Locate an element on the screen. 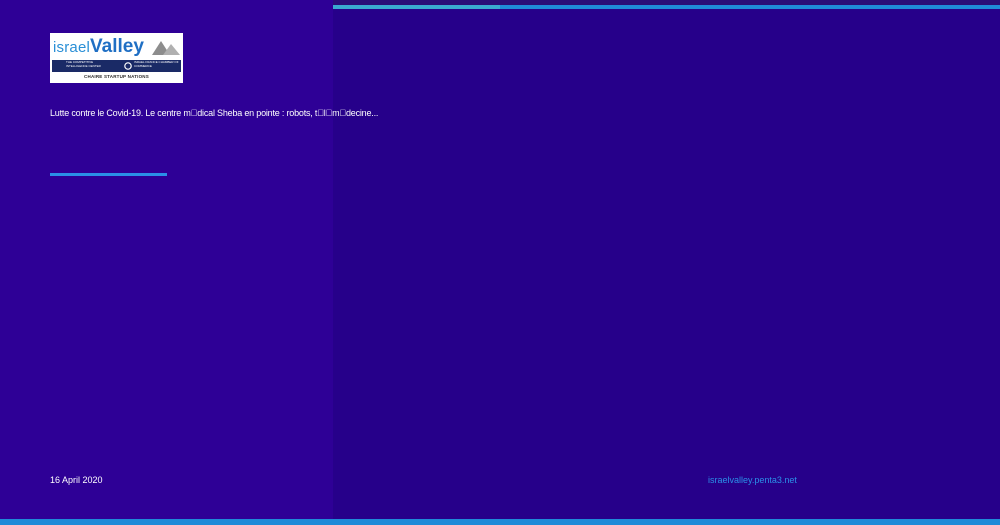 The image size is (1000, 525). logo-word-valley: Valley is located at coordinates (117, 46).